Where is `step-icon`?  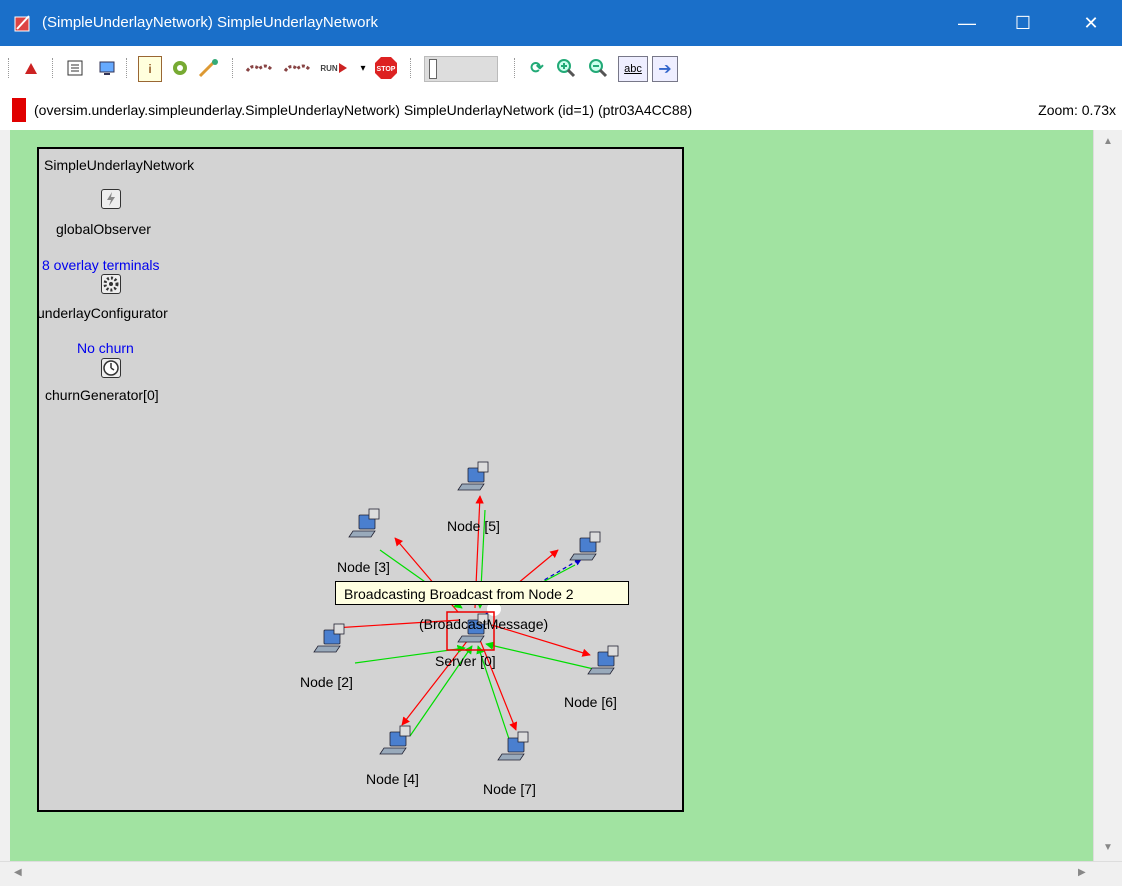 step-icon is located at coordinates (259, 68).